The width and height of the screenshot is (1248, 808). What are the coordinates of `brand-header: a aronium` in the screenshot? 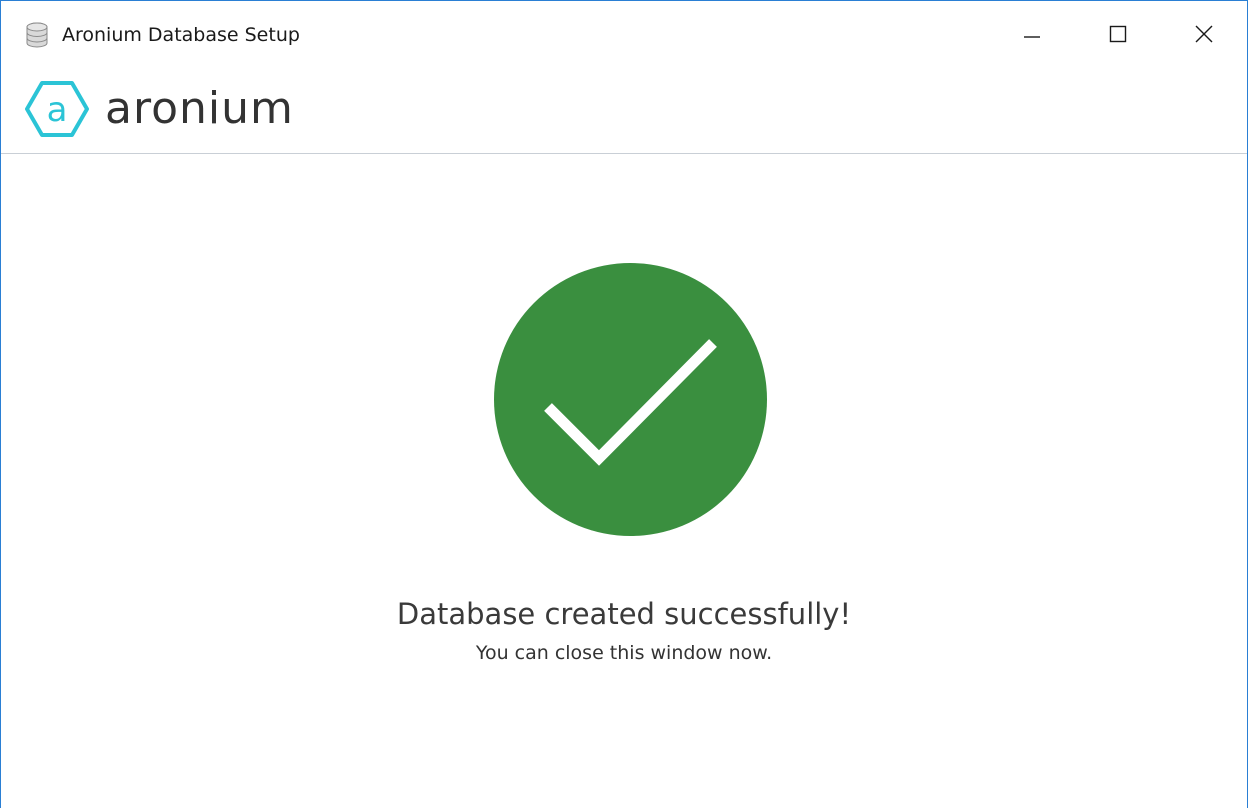 It's located at (159, 109).